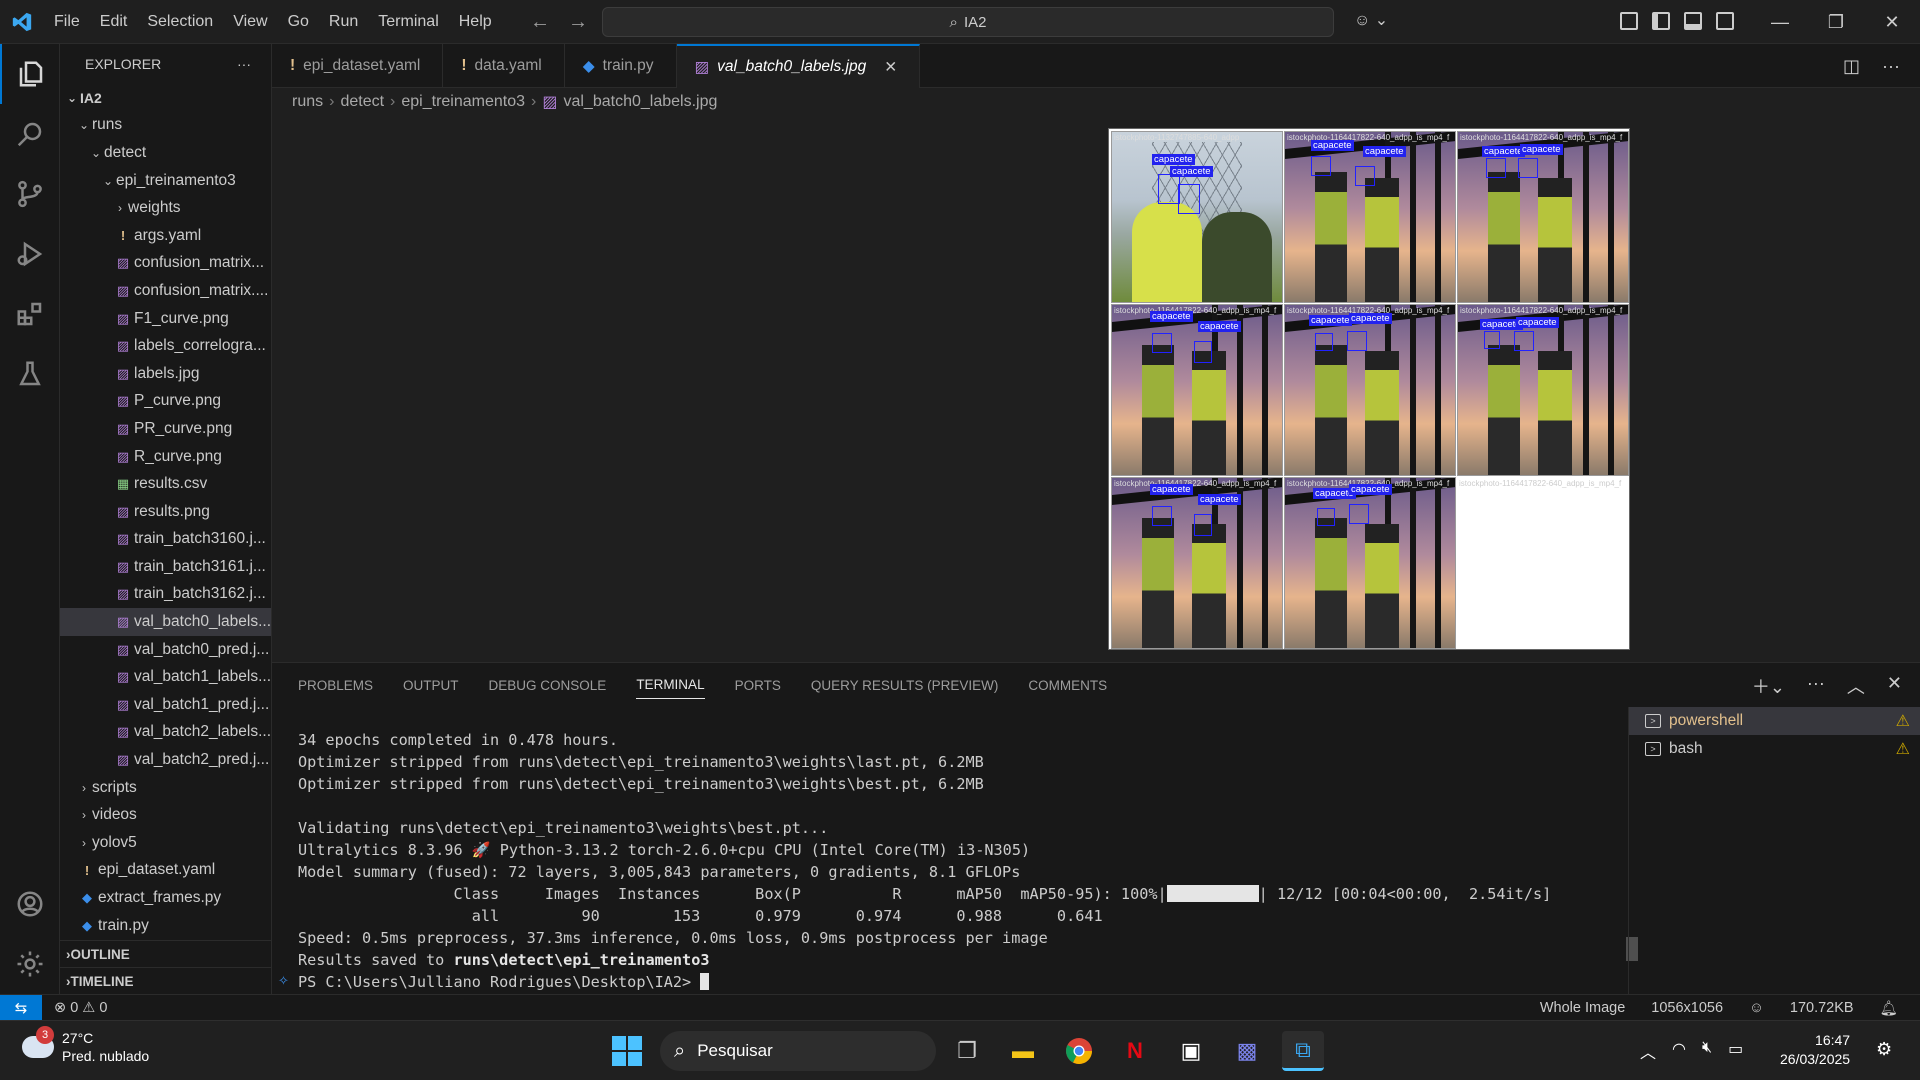  Describe the element at coordinates (1582, 1008) in the screenshot. I see `zoom-status: Whole Image` at that location.